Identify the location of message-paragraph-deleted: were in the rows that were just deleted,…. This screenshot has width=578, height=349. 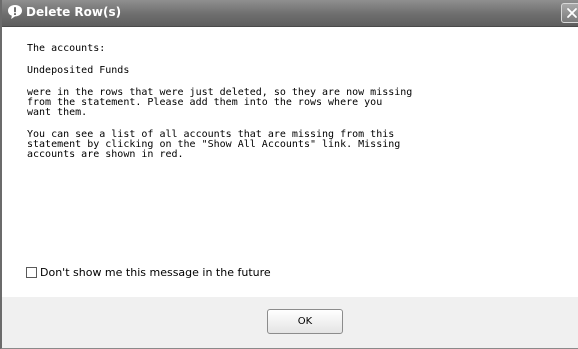
(220, 102).